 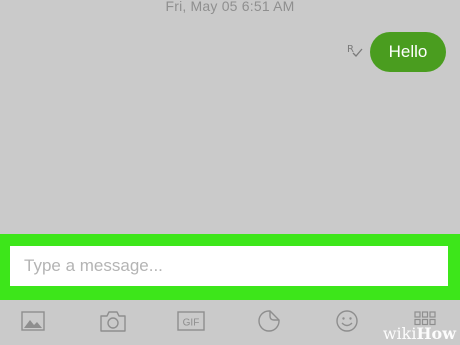 I want to click on message-composer, so click(x=229, y=266).